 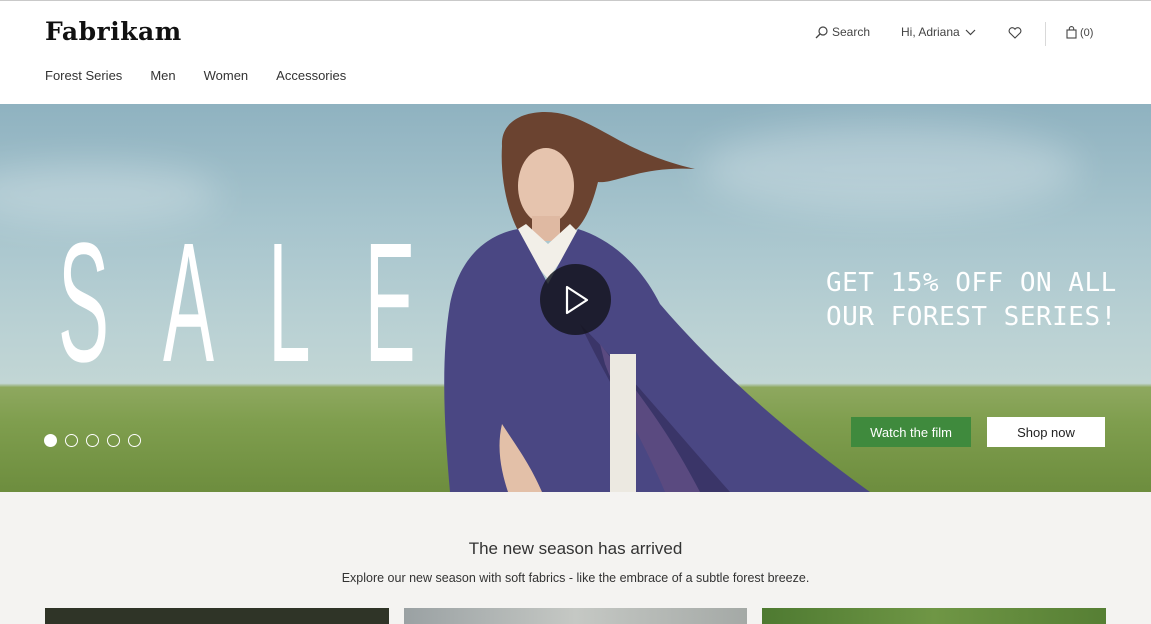 I want to click on nav-item-accessories: Accessories, so click(x=311, y=75).